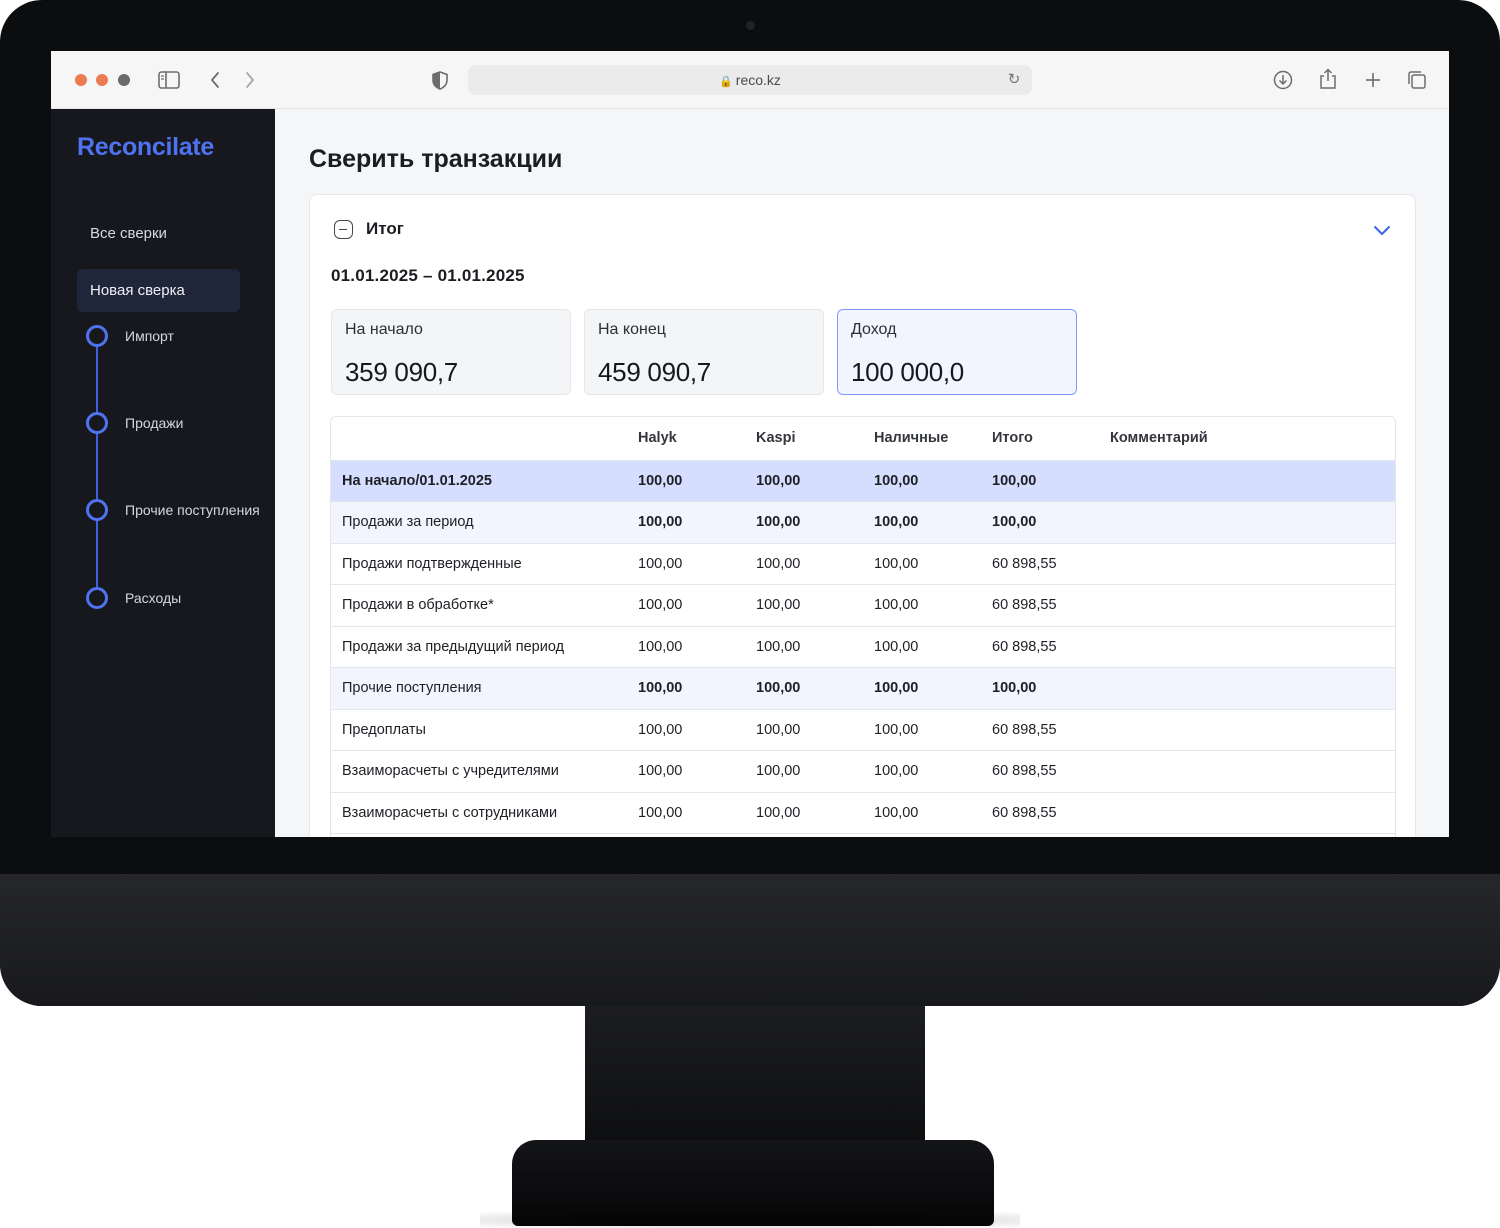 This screenshot has width=1500, height=1228. What do you see at coordinates (384, 329) in the screenshot?
I see `kpi-label: На начало` at bounding box center [384, 329].